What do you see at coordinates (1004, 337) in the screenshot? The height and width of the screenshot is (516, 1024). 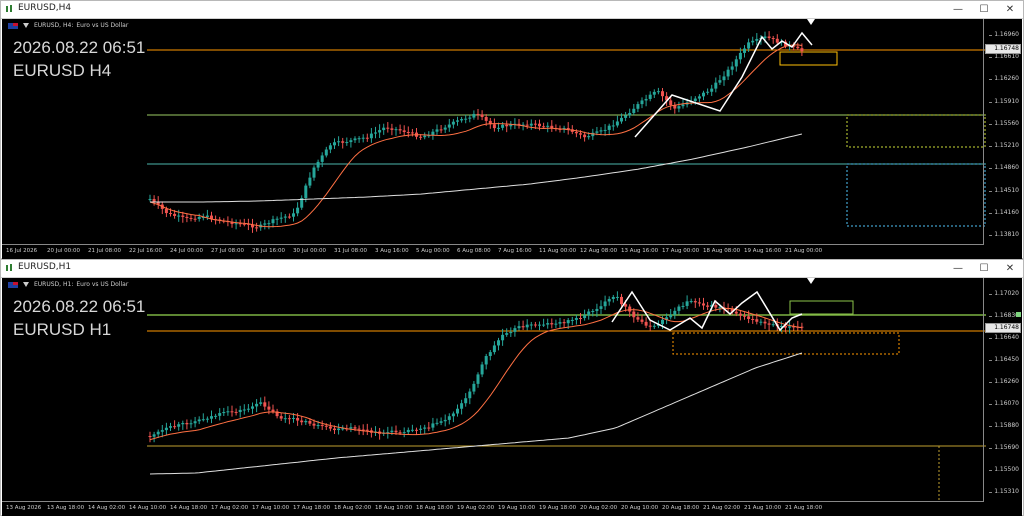 I see `price-tick-label: 1.16640` at bounding box center [1004, 337].